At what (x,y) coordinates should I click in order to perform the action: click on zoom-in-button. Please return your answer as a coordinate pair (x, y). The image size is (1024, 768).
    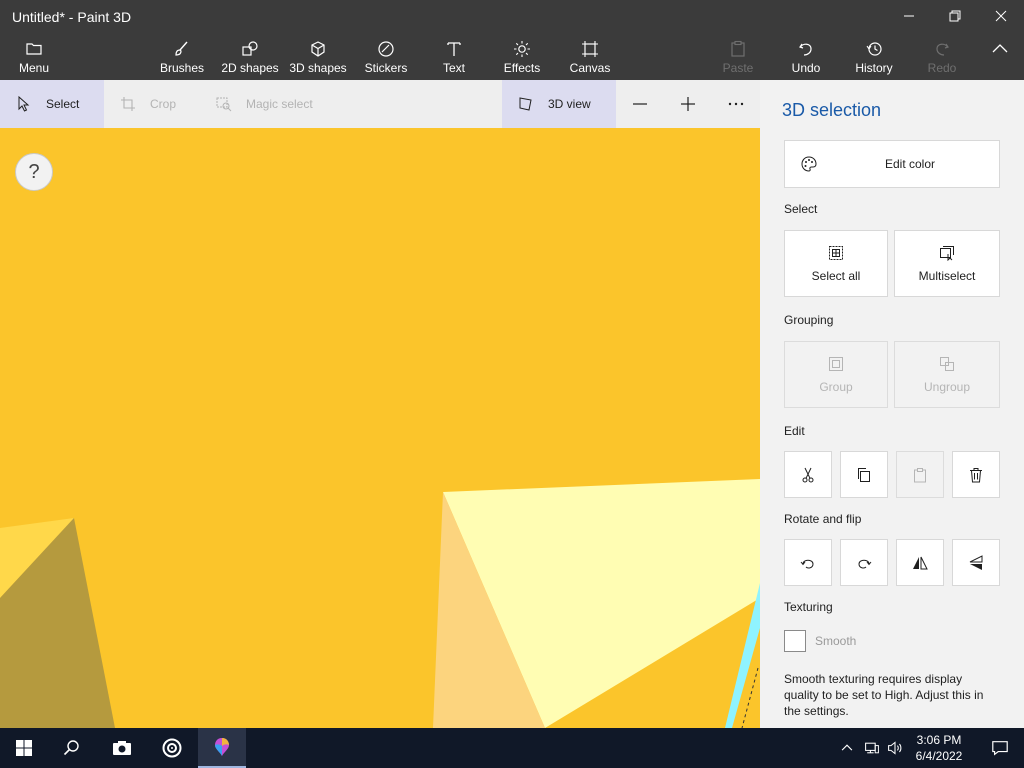
    Looking at the image, I should click on (688, 104).